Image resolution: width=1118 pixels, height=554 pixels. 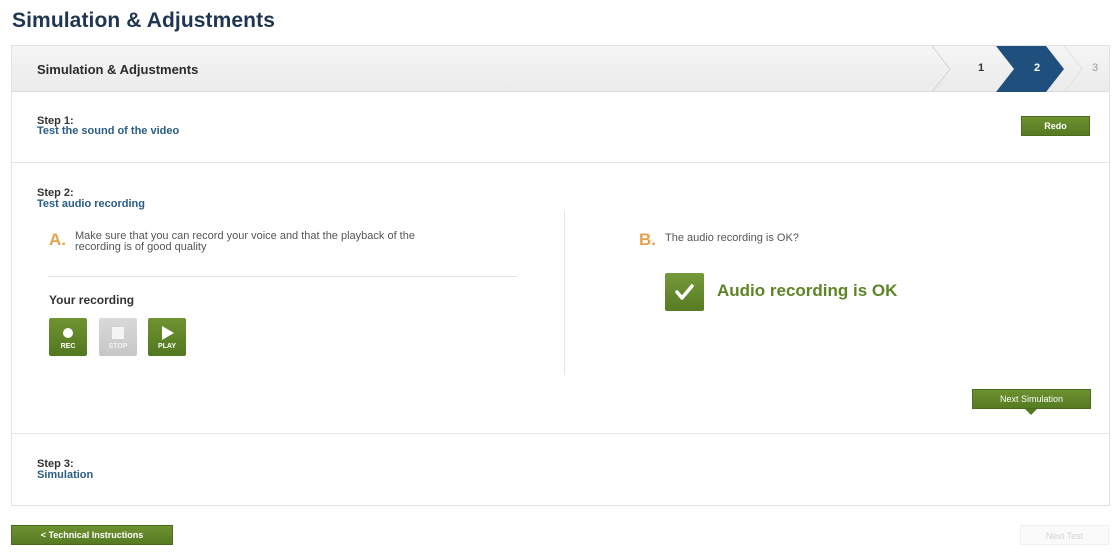 What do you see at coordinates (1030, 69) in the screenshot?
I see `stepper-active-chevron` at bounding box center [1030, 69].